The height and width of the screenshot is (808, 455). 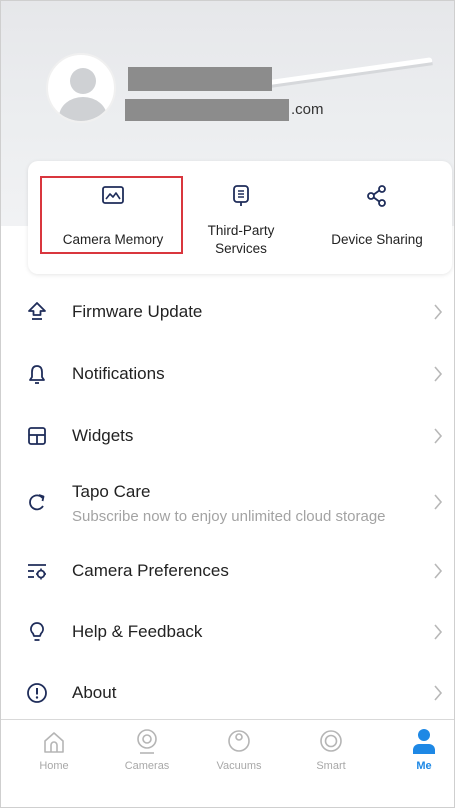 I want to click on tab-cameras: Cameras, so click(x=147, y=750).